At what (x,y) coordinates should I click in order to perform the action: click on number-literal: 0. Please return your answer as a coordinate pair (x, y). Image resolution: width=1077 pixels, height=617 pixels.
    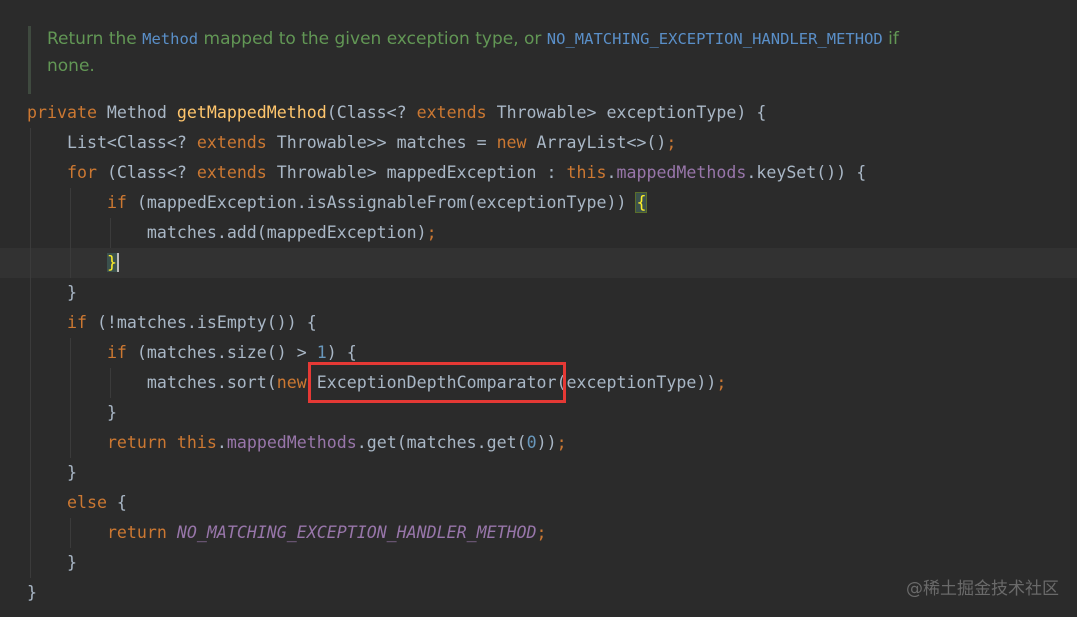
    Looking at the image, I should click on (531, 442).